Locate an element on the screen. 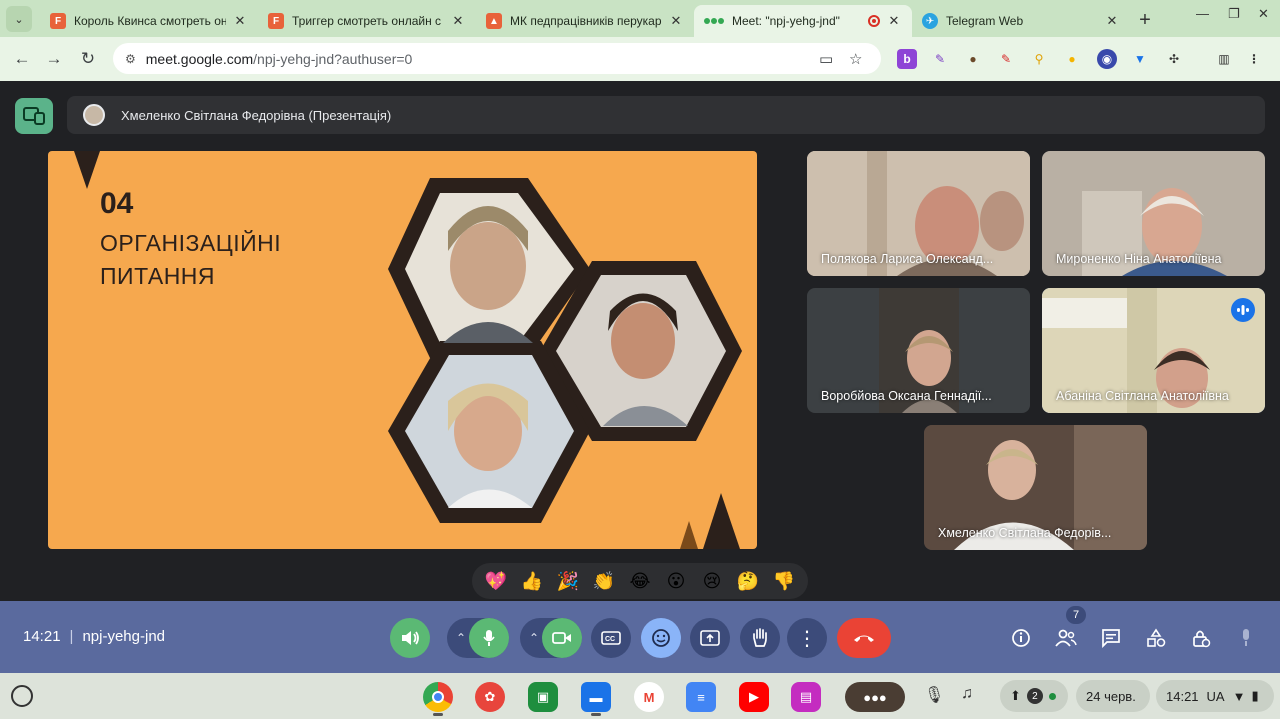 Image resolution: width=1280 pixels, height=719 pixels. participant-name: Мироненко Ніна Анатоліївна is located at coordinates (1139, 259).